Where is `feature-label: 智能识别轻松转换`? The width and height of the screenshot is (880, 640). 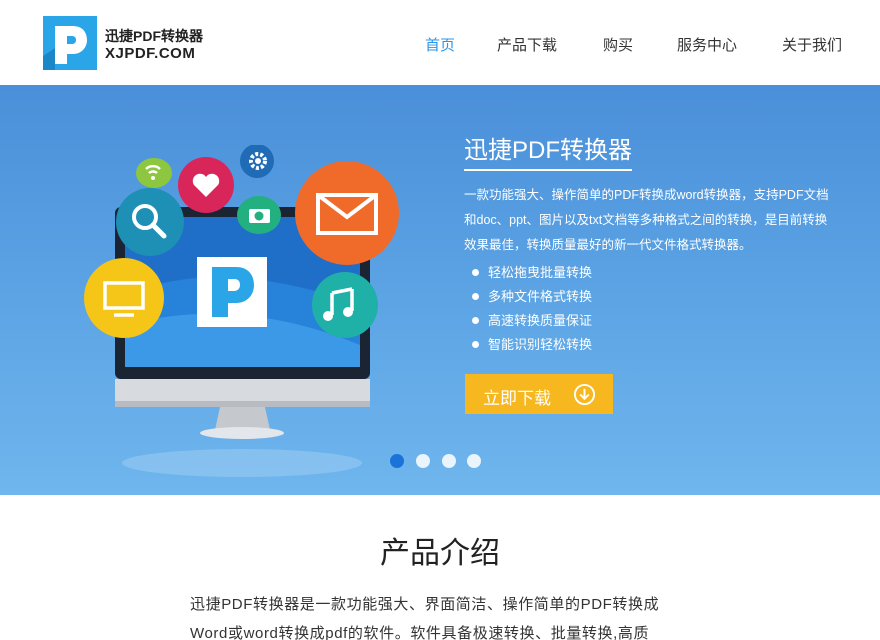 feature-label: 智能识别轻松转换 is located at coordinates (540, 344).